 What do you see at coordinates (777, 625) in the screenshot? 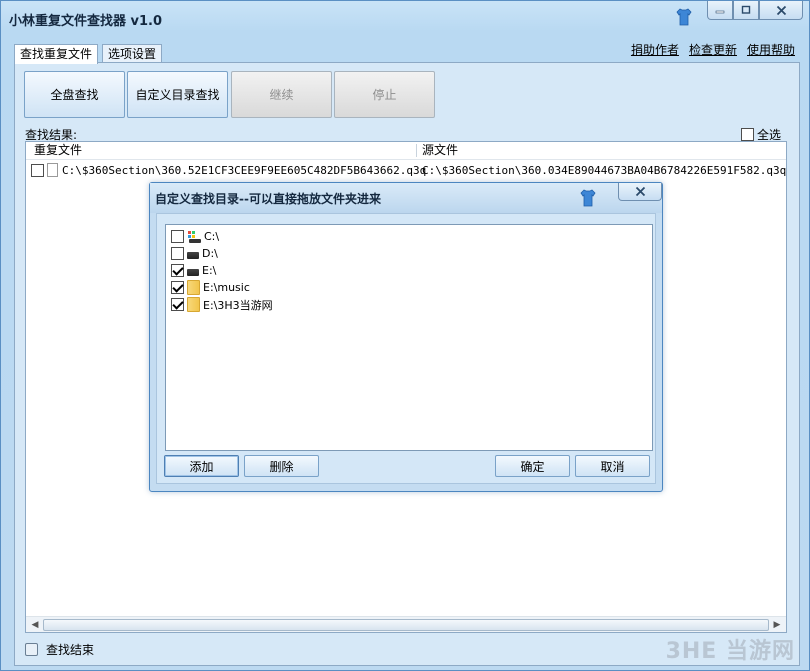
I see `scroll-right-icon: ▶` at bounding box center [777, 625].